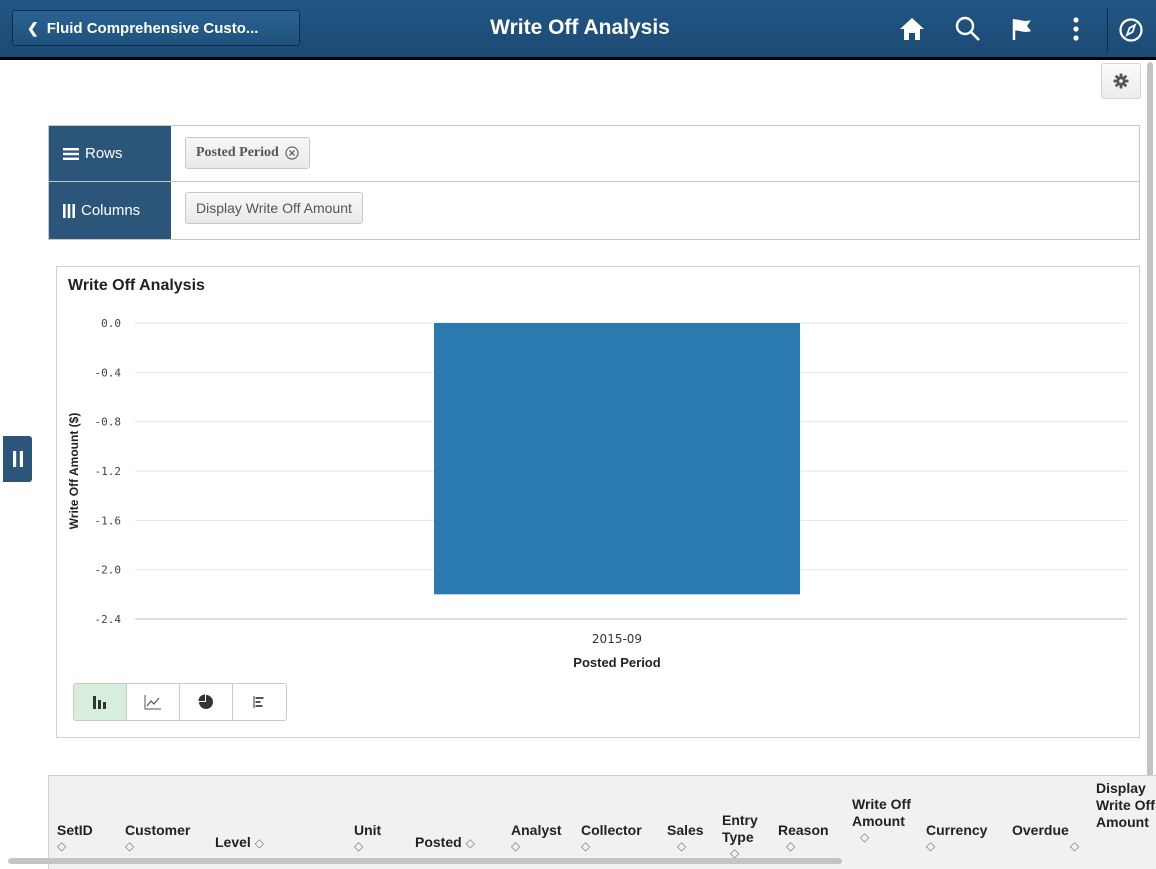 This screenshot has width=1156, height=869. Describe the element at coordinates (438, 842) in the screenshot. I see `column-header-label: Posted` at that location.